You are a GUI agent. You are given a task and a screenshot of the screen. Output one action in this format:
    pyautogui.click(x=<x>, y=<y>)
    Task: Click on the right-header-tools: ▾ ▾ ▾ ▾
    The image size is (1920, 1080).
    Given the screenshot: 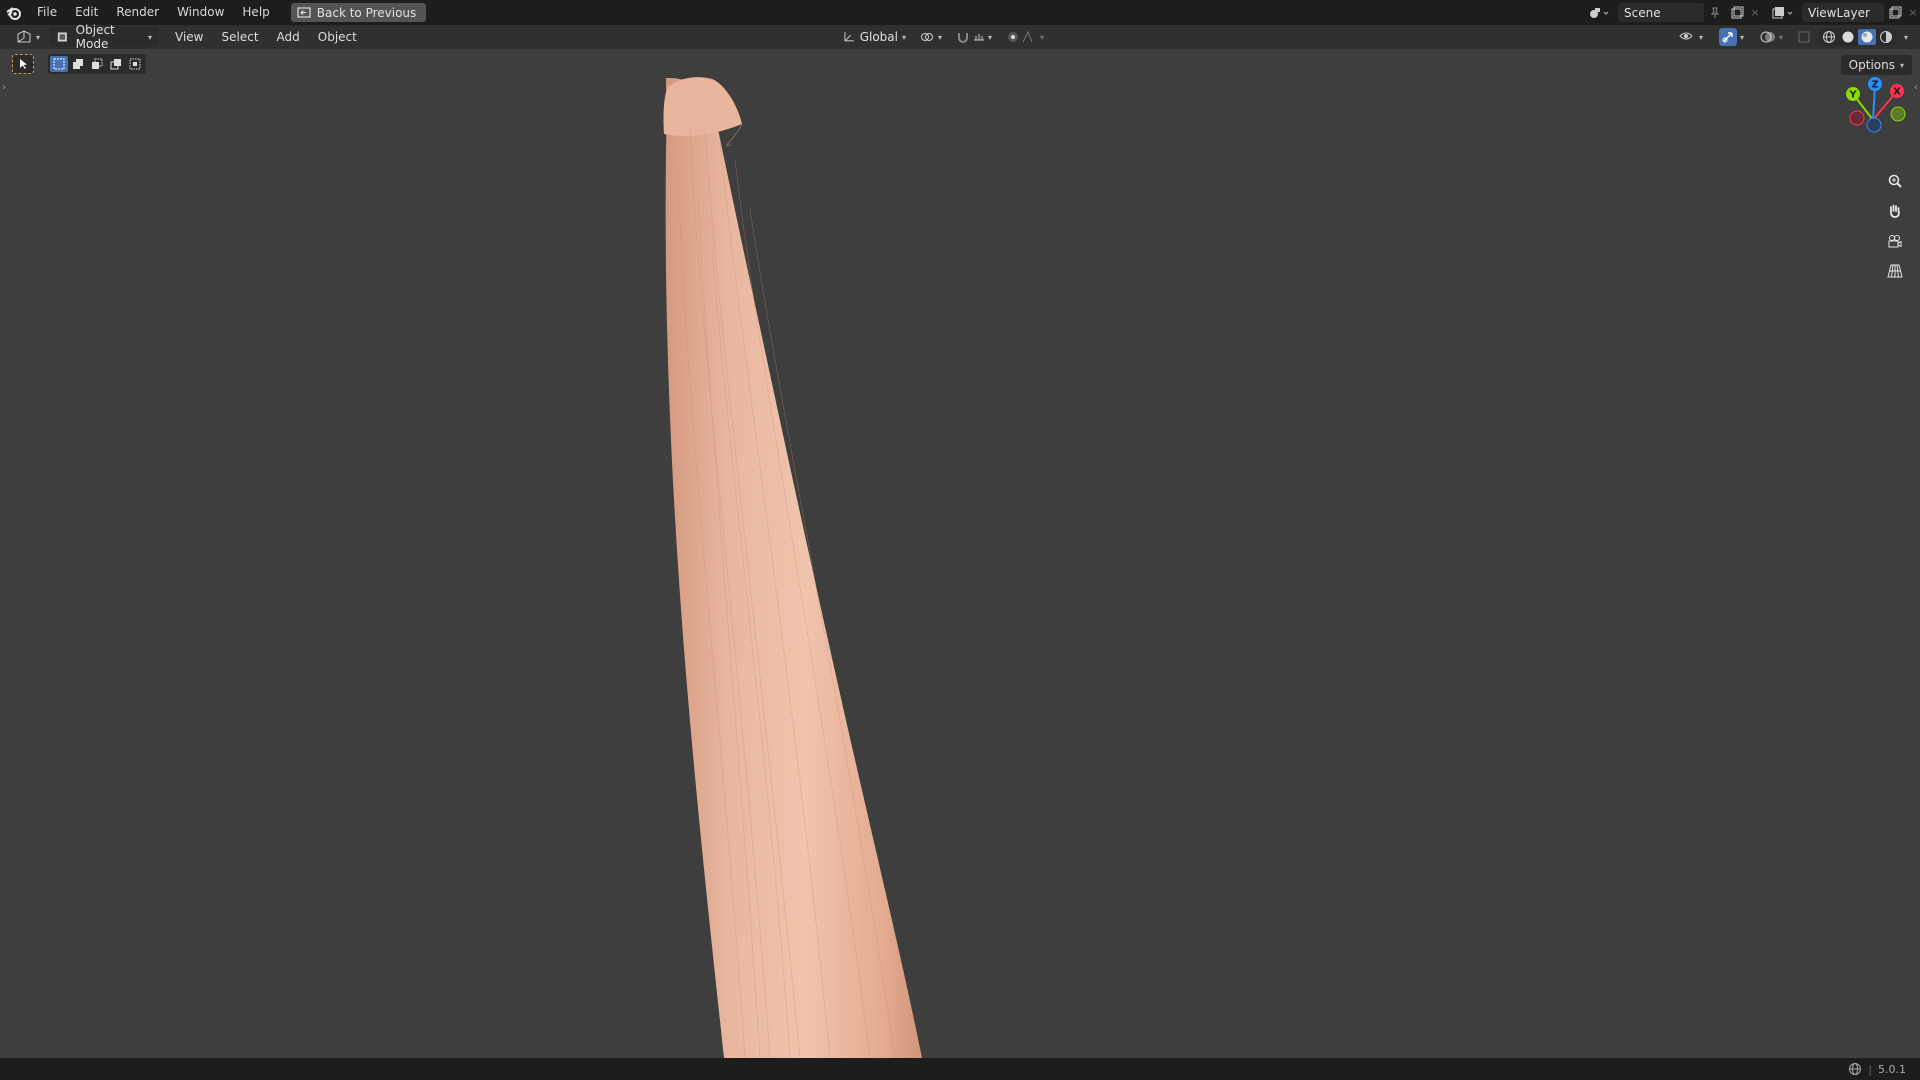 What is the action you would take?
    pyautogui.click(x=1792, y=37)
    